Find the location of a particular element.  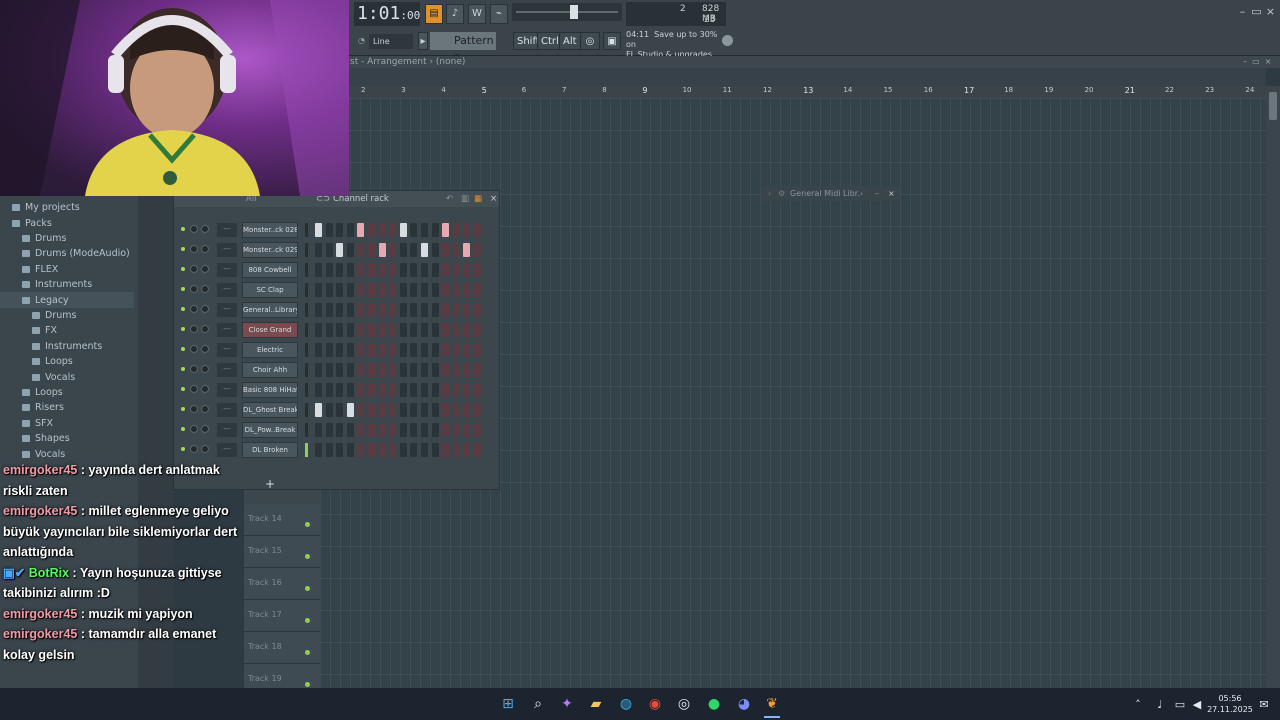

browser-item: Drums is located at coordinates (67, 238).